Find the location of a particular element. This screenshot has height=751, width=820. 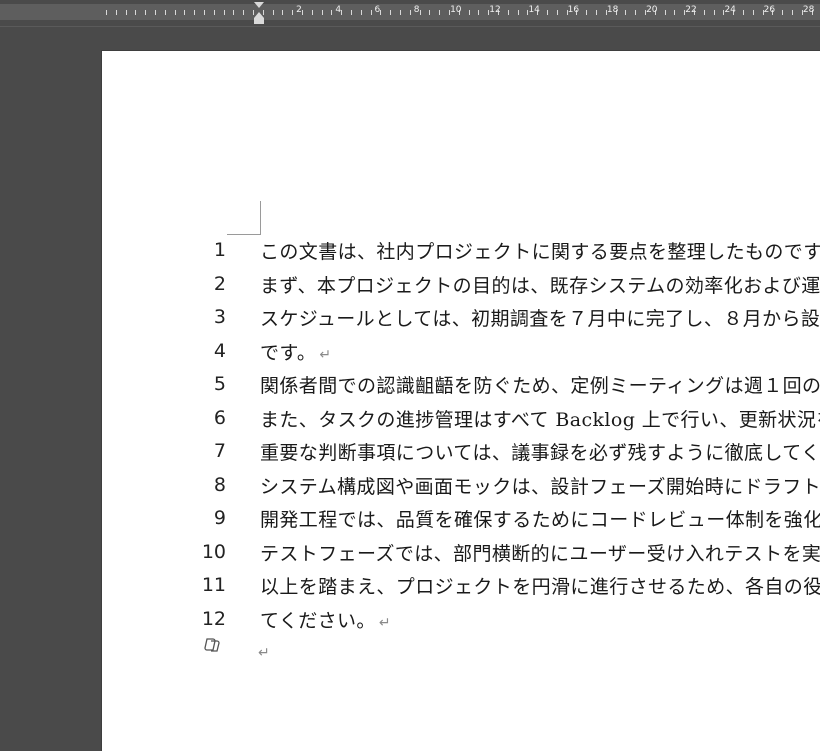

line-text: 関係者間での認識齟齬を防ぐため、定例ミーティングは週１回の is located at coordinates (540, 384).